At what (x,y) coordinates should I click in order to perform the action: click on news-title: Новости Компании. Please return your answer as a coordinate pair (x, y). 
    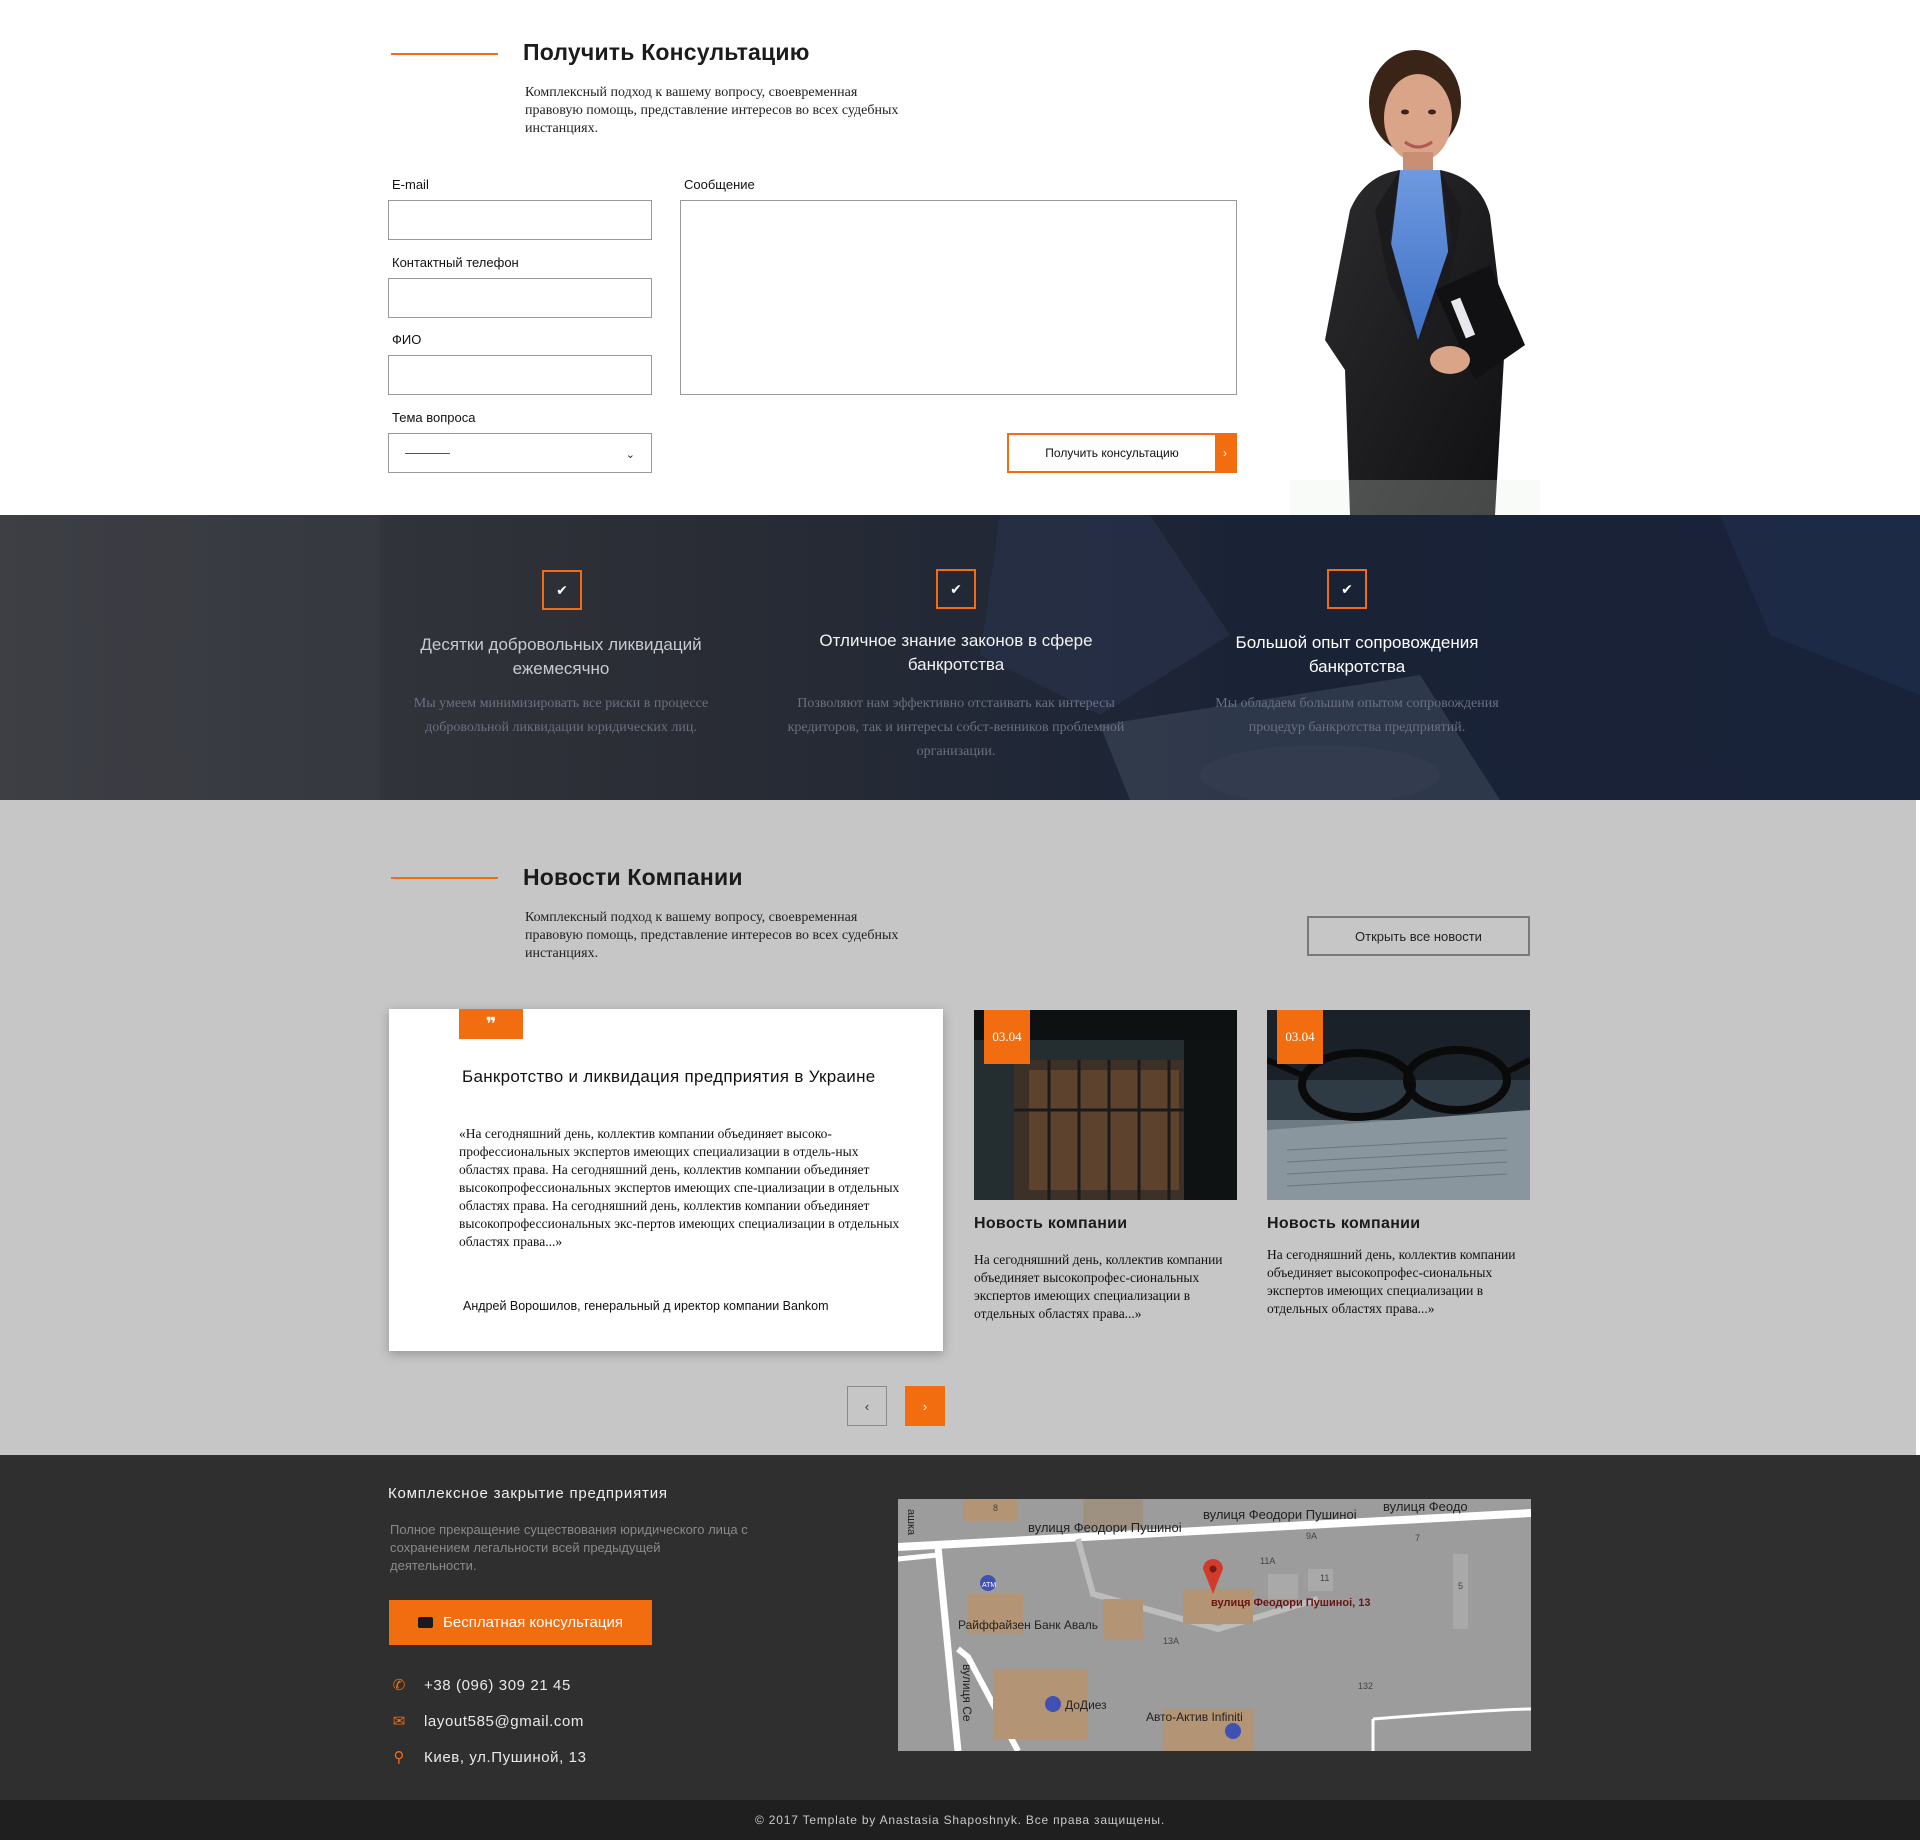
    Looking at the image, I should click on (633, 877).